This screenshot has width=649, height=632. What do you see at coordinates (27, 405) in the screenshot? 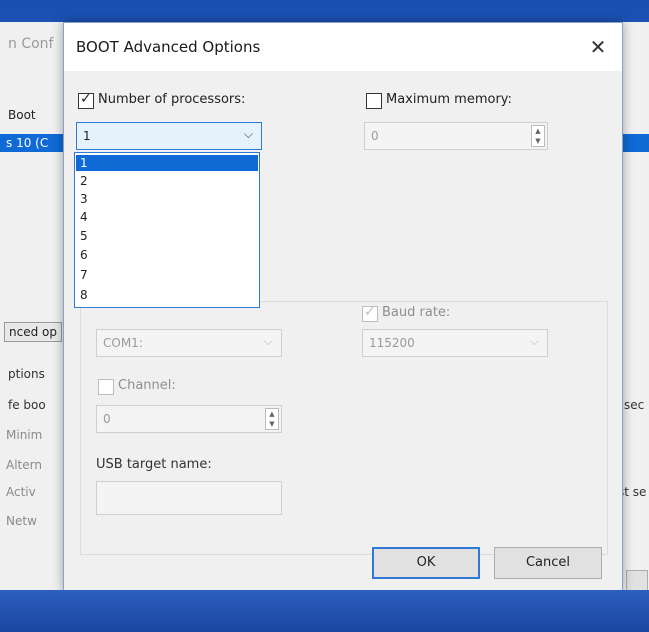
I see `bg-safe-boot-checkbox: fe boo` at bounding box center [27, 405].